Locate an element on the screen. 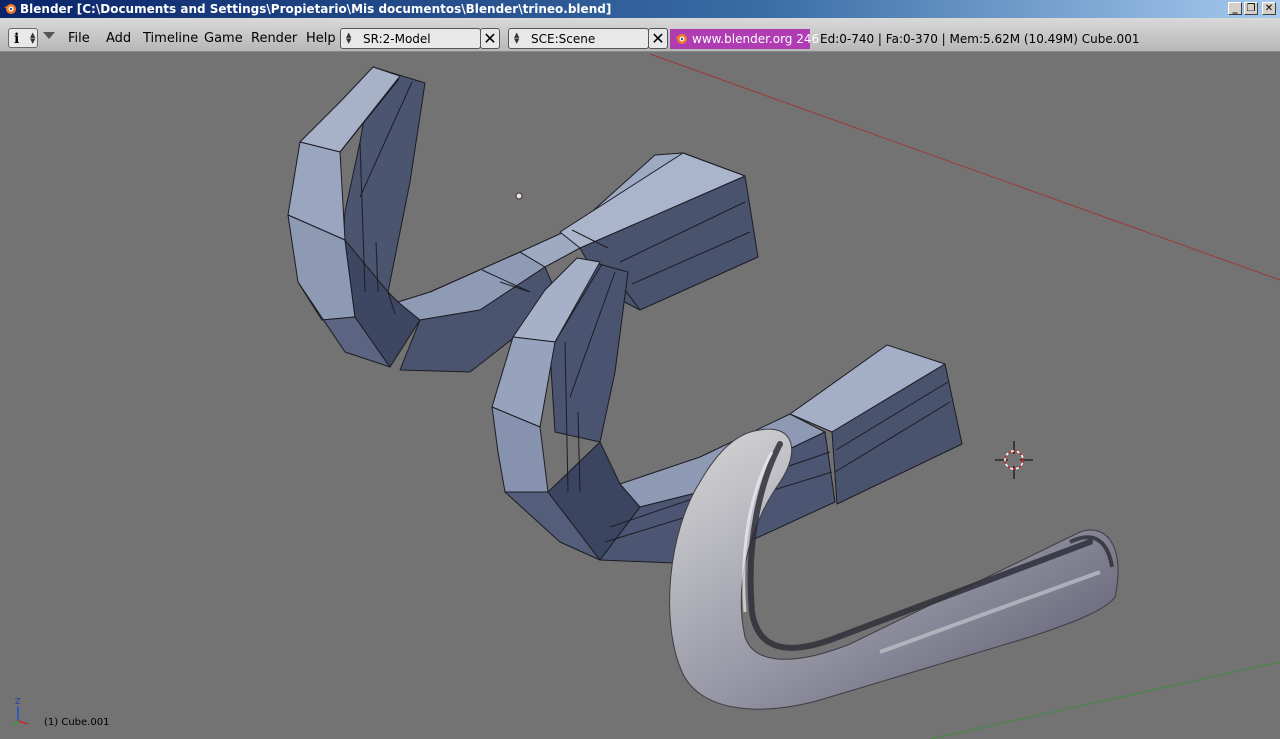 The image size is (1280, 739). blender-website-link: www.blender.org 246 is located at coordinates (744, 39).